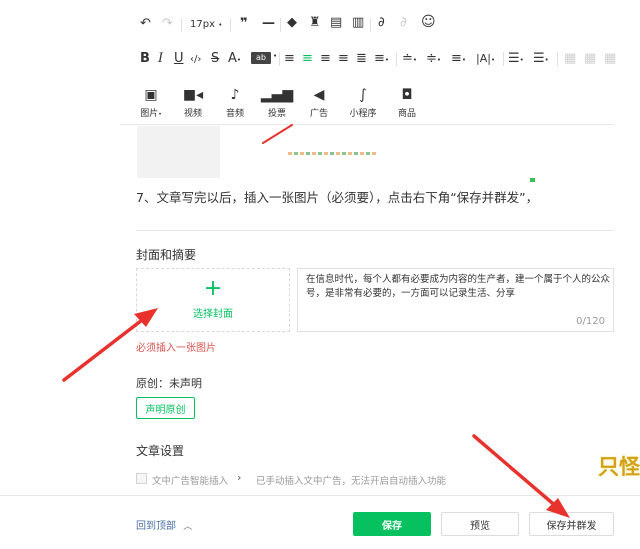 The height and width of the screenshot is (549, 640). Describe the element at coordinates (110, 345) in the screenshot. I see `arrow-to-cover` at that location.